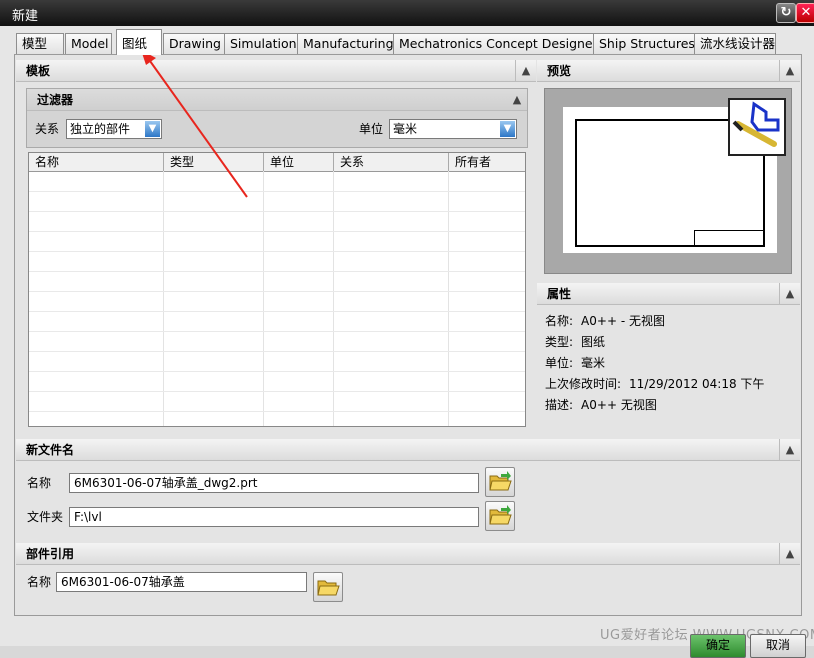 The image size is (814, 658). Describe the element at coordinates (274, 483) in the screenshot. I see `file-name-input: 6M6301-06-07轴承盖_dwg2.prt` at that location.